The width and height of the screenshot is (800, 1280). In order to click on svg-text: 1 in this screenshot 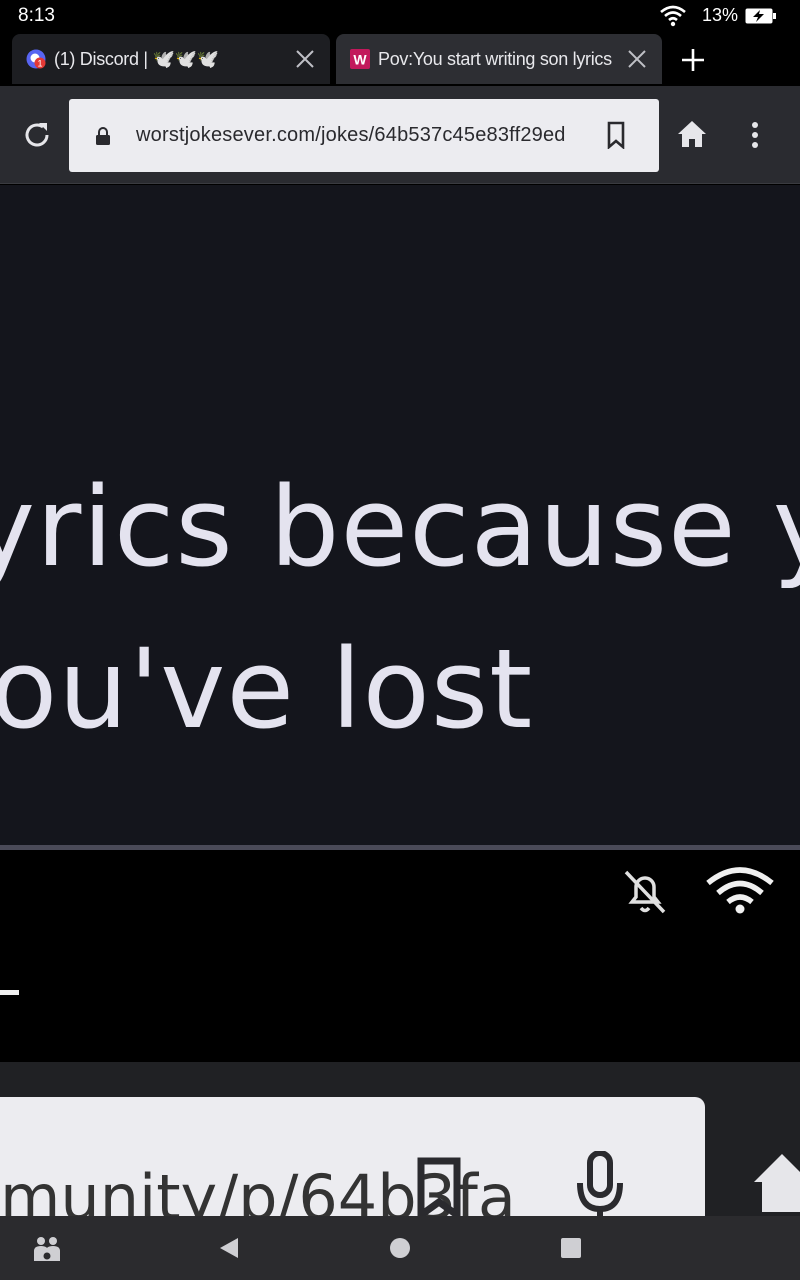, I will do `click(39, 64)`.